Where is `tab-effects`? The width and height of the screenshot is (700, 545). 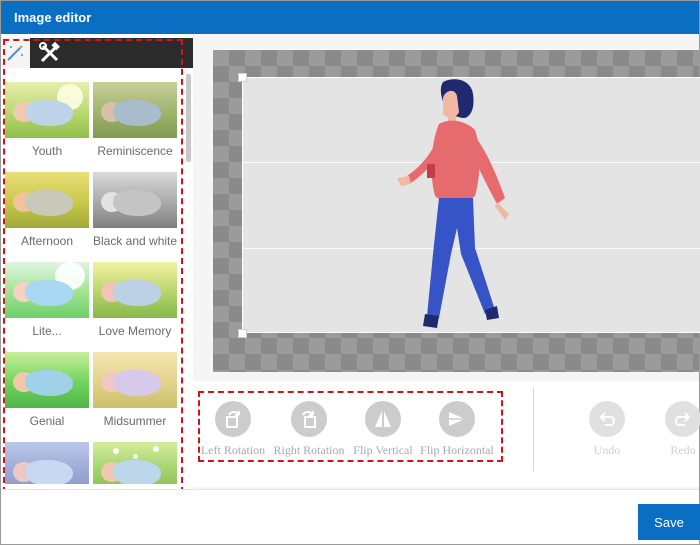 tab-effects is located at coordinates (15, 53).